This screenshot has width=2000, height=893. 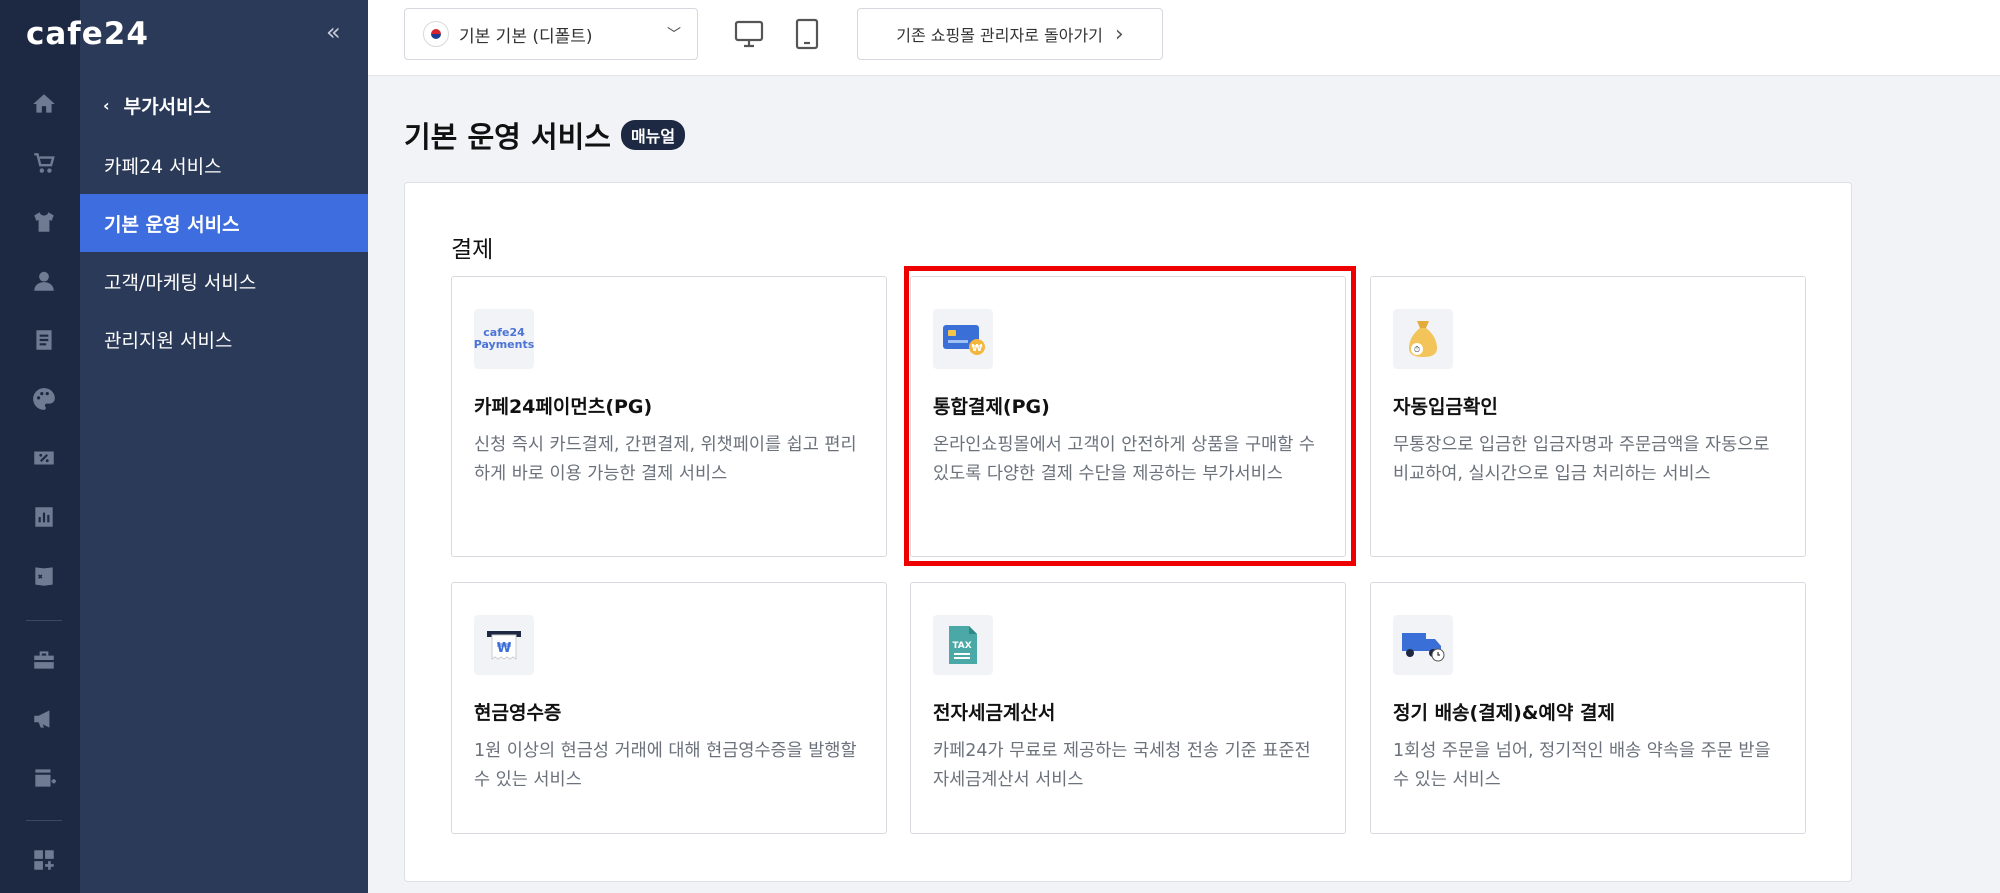 I want to click on megaphone-icon, so click(x=44, y=719).